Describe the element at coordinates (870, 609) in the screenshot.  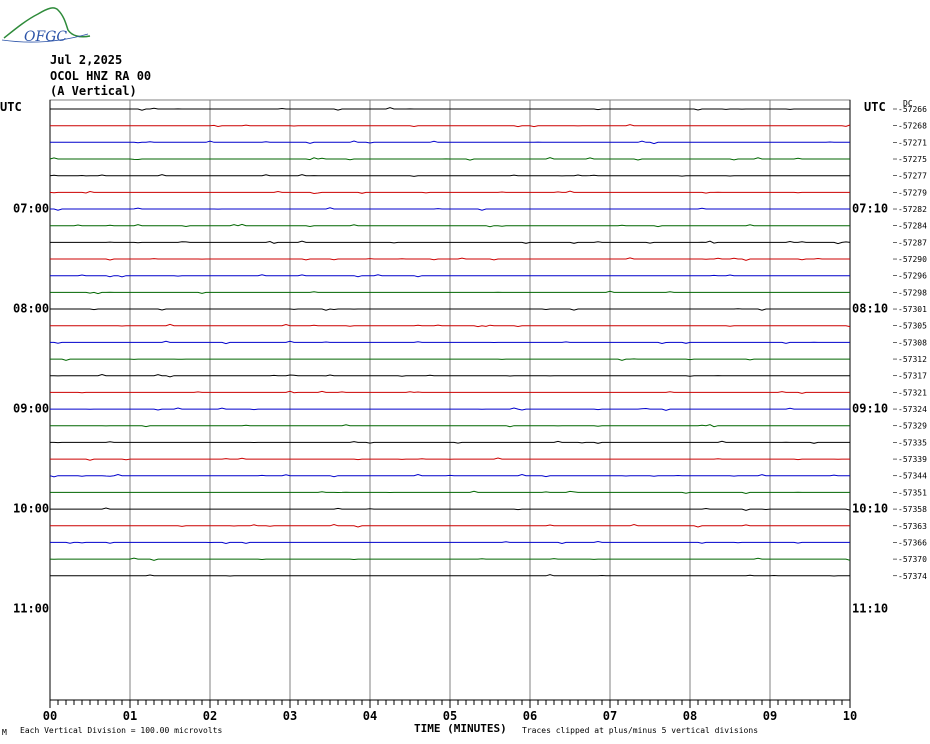
I see `hour-label-right: 11:10` at that location.